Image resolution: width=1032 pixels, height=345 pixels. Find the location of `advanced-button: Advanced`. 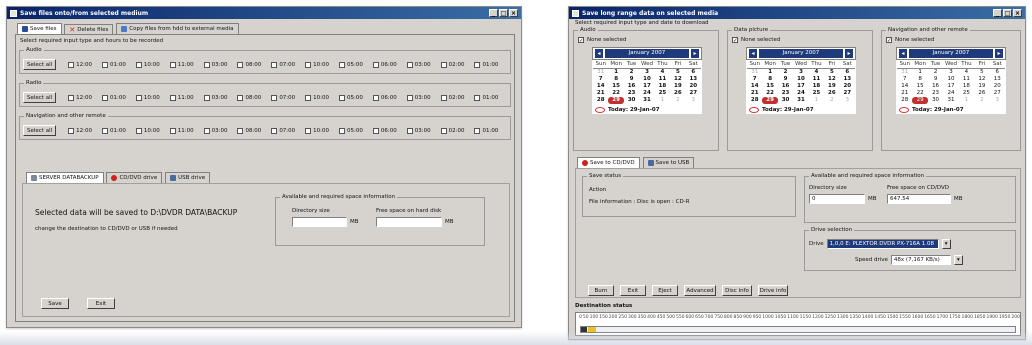

advanced-button: Advanced is located at coordinates (700, 290).